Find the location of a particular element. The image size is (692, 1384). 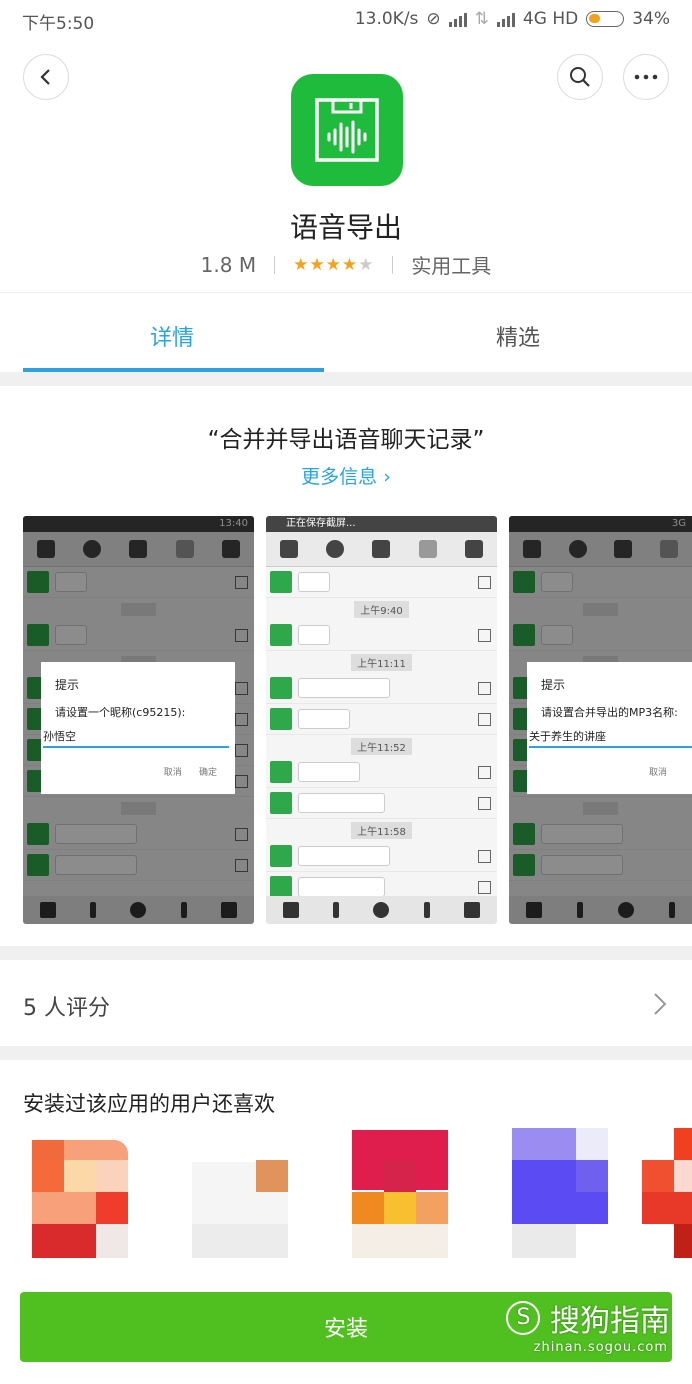

sogou-icon: S is located at coordinates (523, 1318).